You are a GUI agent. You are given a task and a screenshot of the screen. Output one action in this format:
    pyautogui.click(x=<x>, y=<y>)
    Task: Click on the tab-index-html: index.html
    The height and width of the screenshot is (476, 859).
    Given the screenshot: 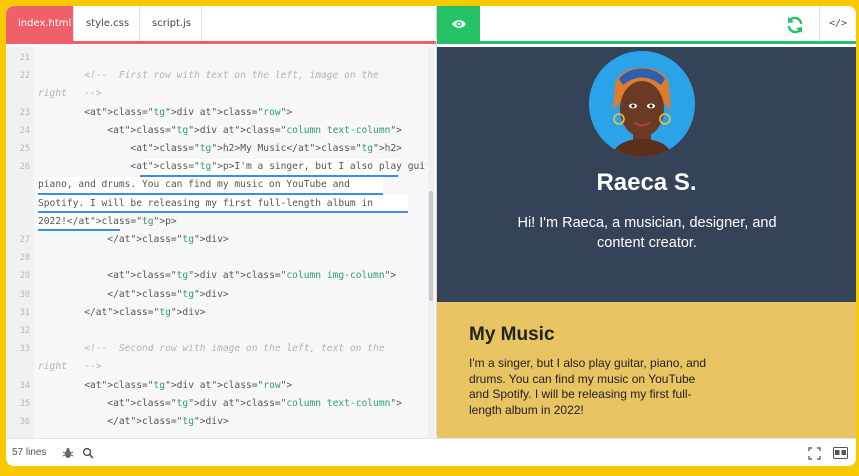 What is the action you would take?
    pyautogui.click(x=40, y=23)
    